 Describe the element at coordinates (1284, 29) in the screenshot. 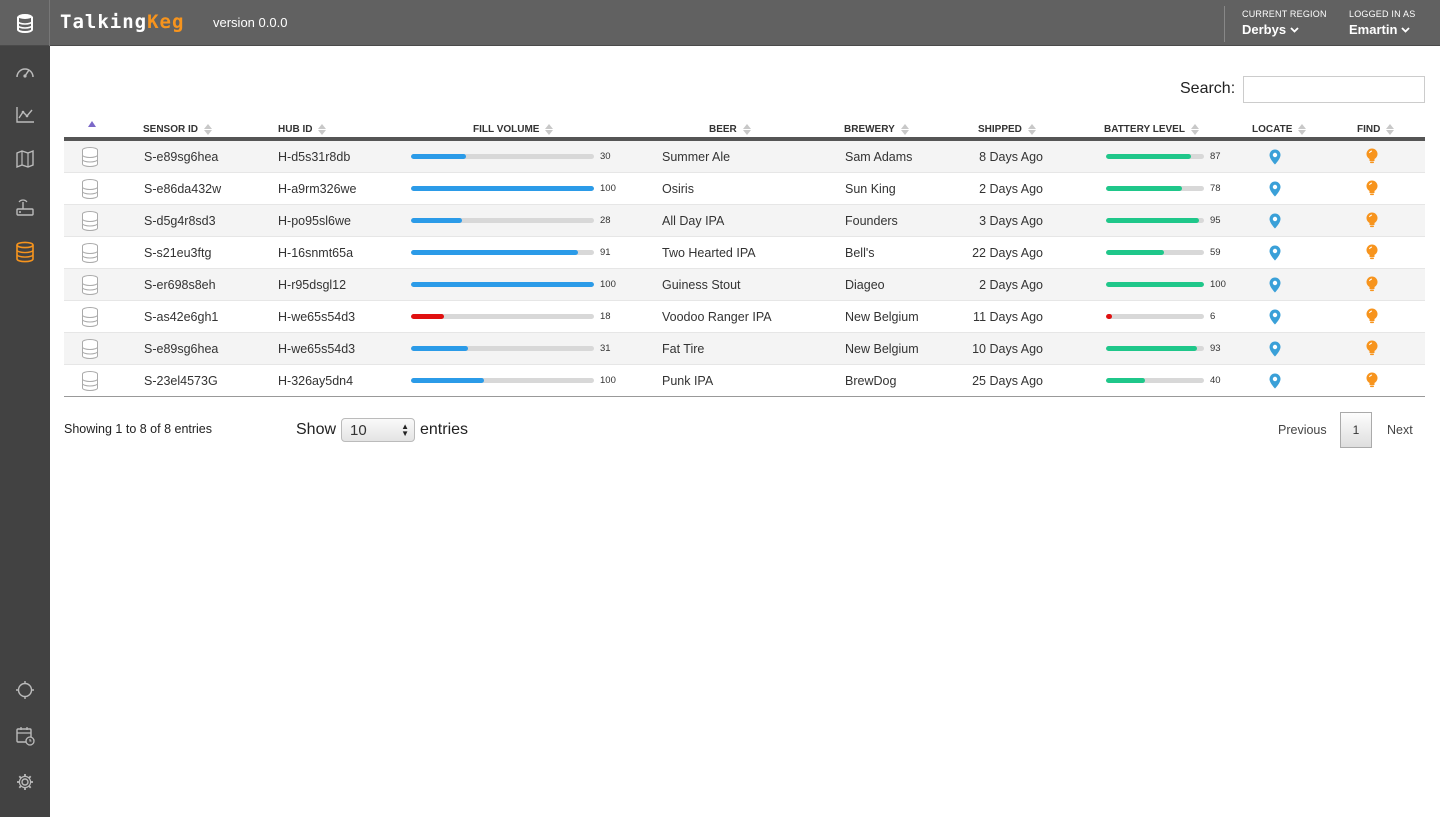

I see `region-dropdown: Derbys` at that location.